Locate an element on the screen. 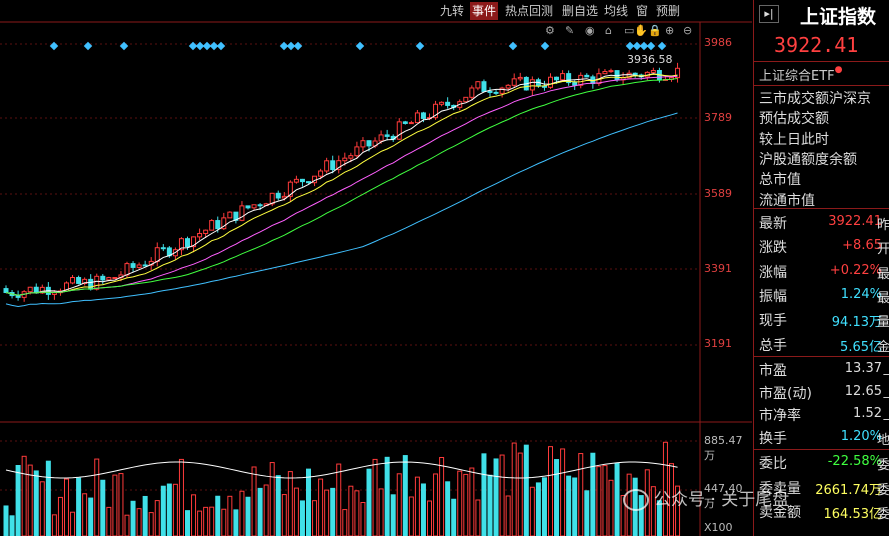 The width and height of the screenshot is (889, 536). quote-suffix: _ is located at coordinates (886, 368).